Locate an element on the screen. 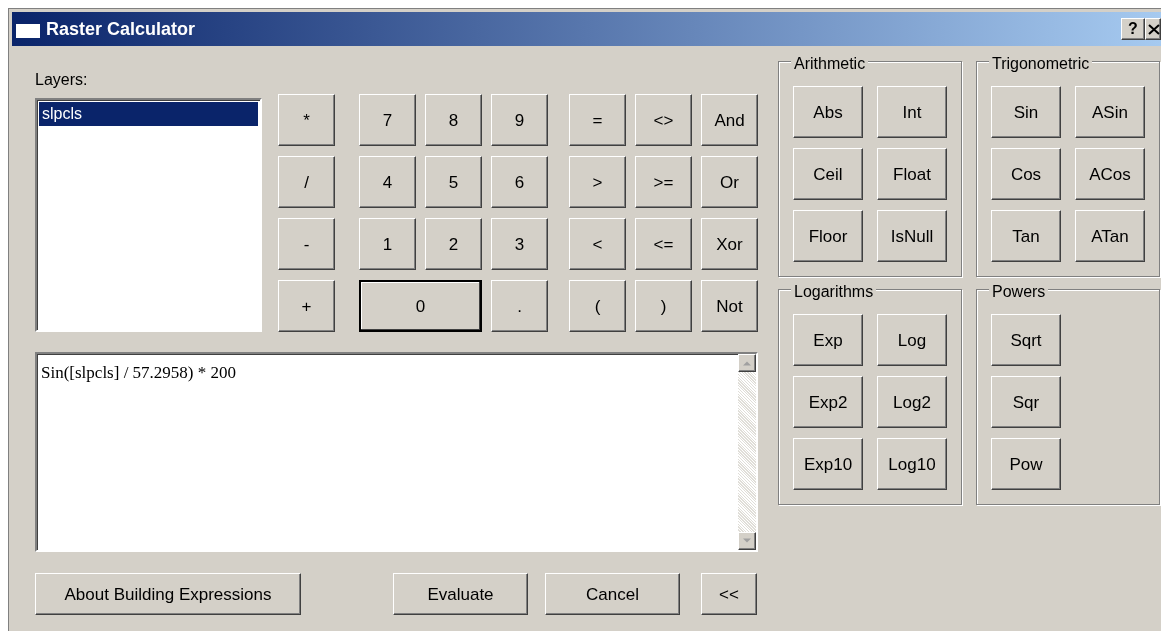 This screenshot has width=1161, height=631. keypad-button: - is located at coordinates (306, 244).